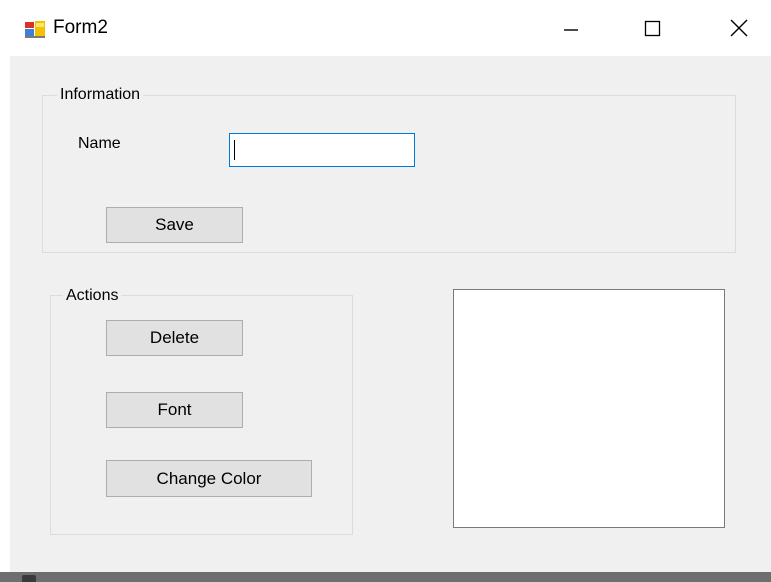 This screenshot has width=771, height=582. I want to click on display-panel, so click(589, 408).